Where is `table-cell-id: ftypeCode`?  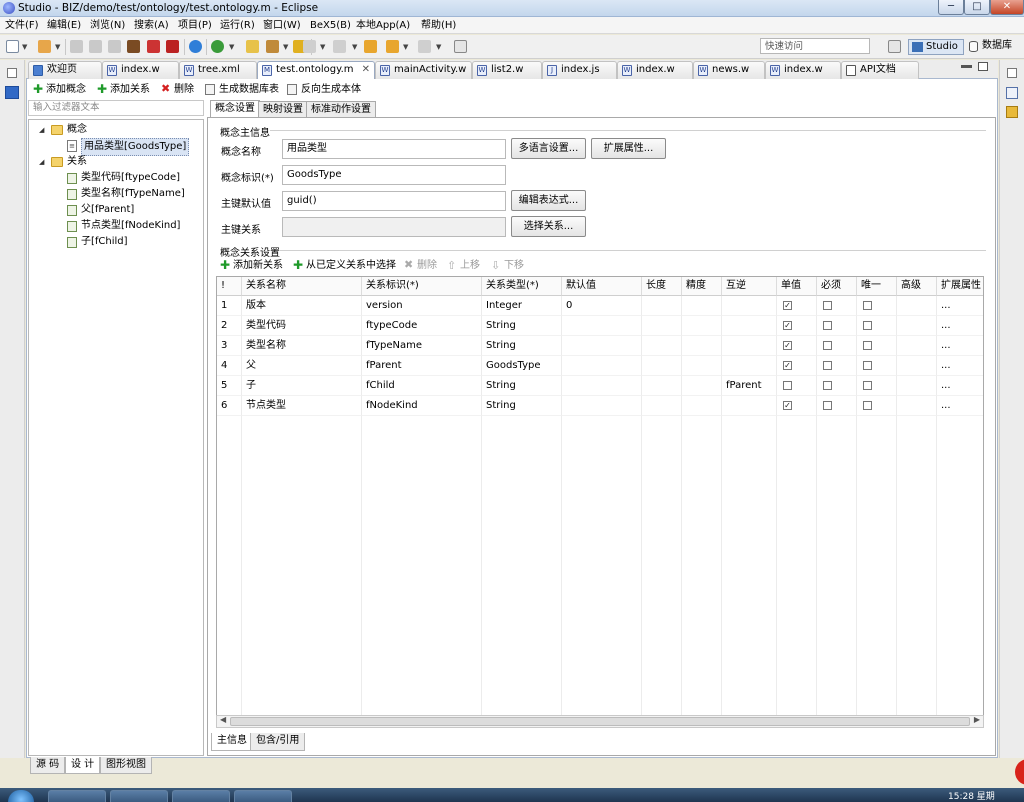
table-cell-id: ftypeCode is located at coordinates (422, 326).